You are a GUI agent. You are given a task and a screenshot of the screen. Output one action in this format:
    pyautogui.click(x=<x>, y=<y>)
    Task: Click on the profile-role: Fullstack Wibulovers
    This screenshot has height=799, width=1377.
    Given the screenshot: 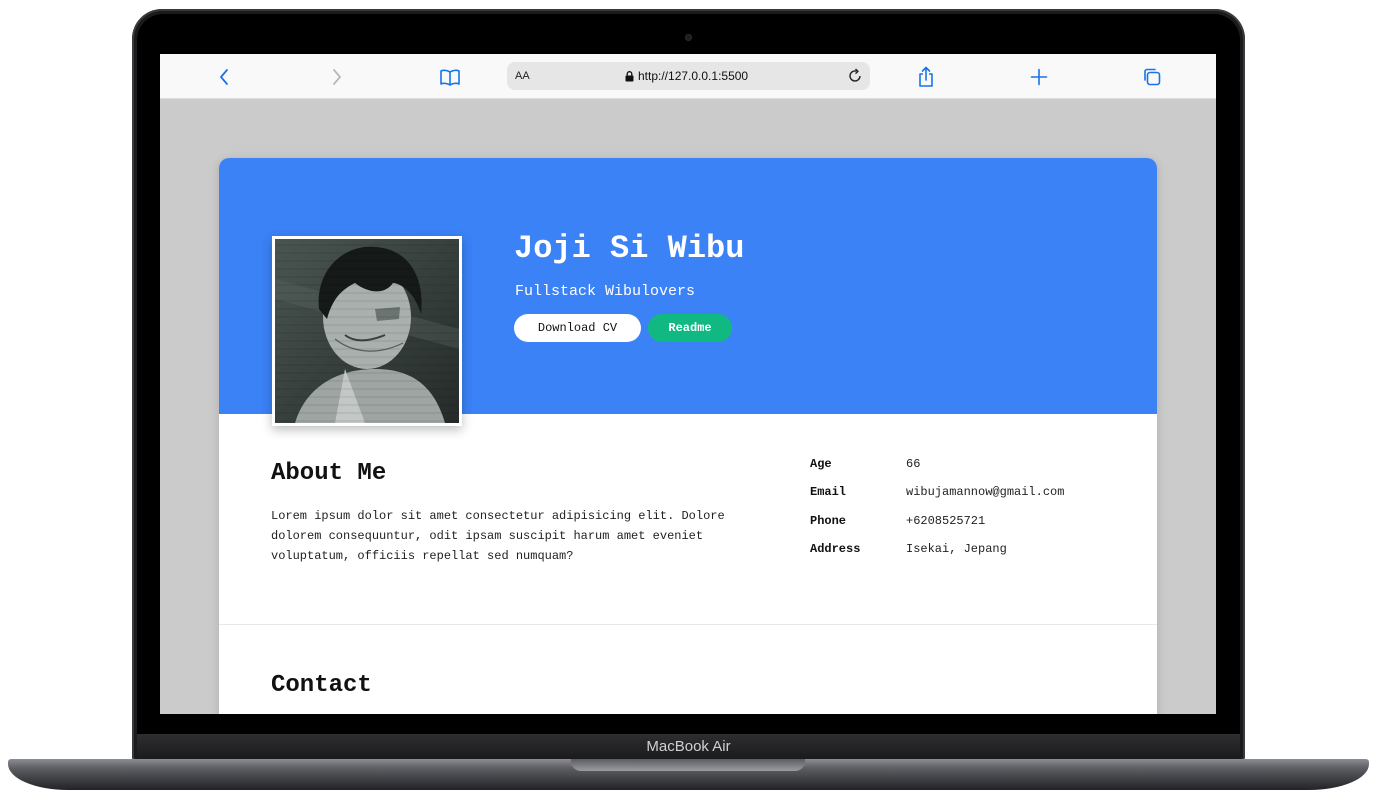 What is the action you would take?
    pyautogui.click(x=605, y=291)
    